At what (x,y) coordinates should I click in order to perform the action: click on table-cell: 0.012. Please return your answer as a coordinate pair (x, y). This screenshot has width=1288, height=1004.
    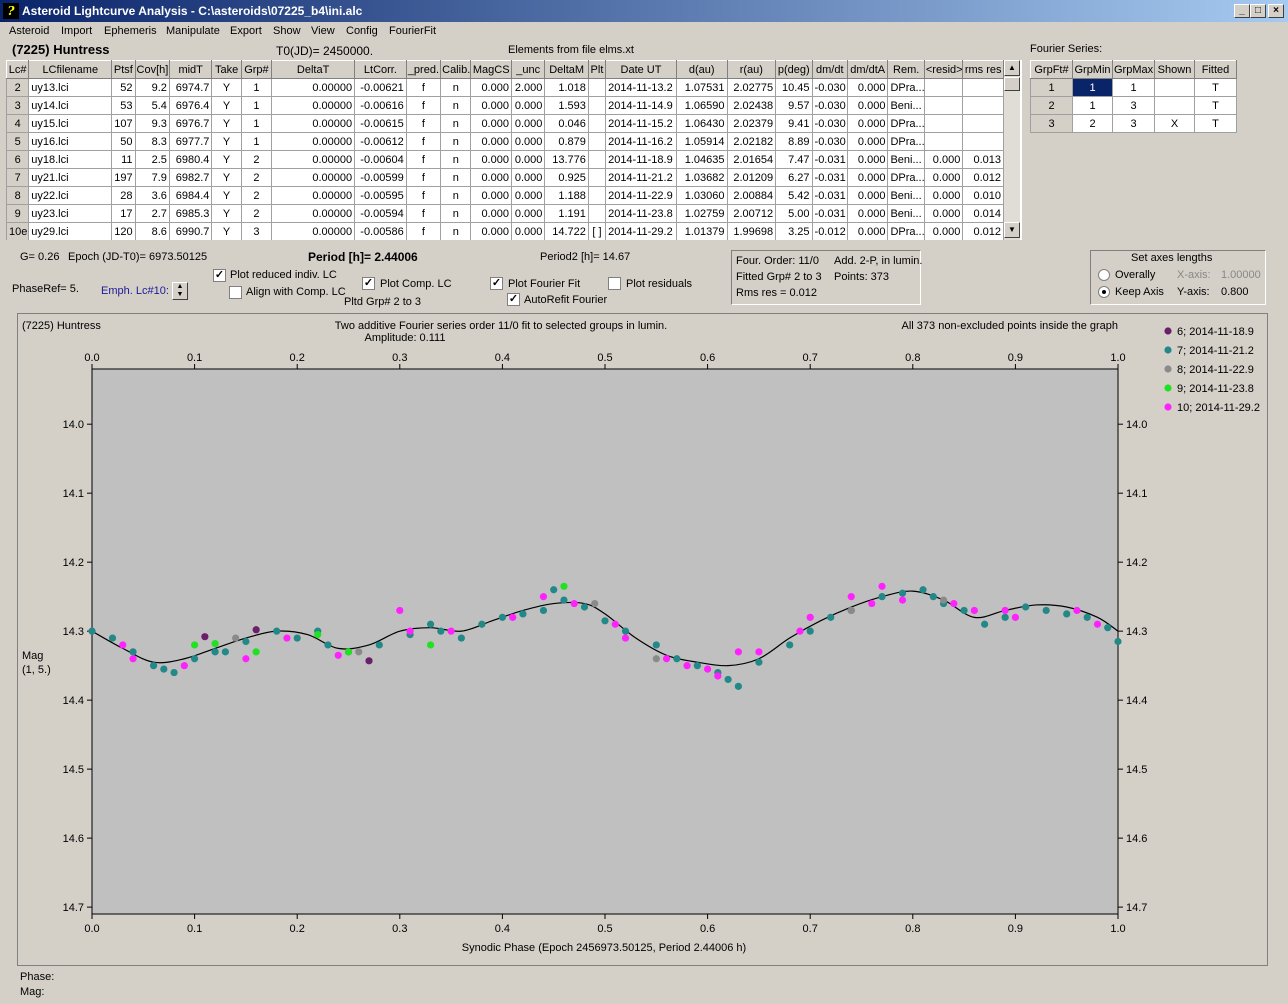
    Looking at the image, I should click on (983, 231).